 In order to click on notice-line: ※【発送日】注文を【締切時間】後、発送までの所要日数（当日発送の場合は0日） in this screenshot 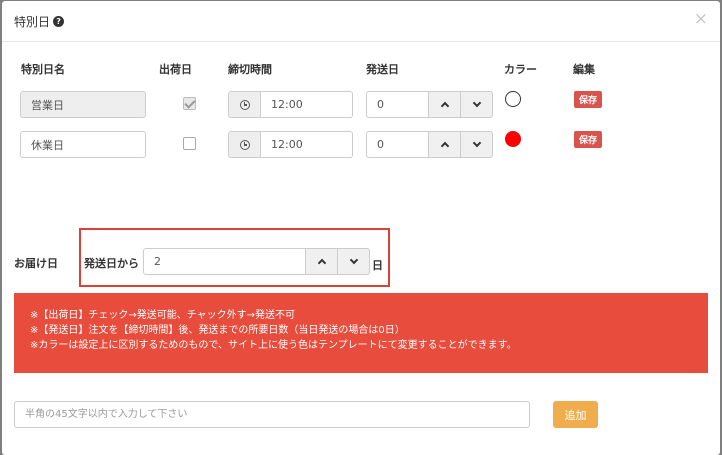, I will do `click(217, 330)`.